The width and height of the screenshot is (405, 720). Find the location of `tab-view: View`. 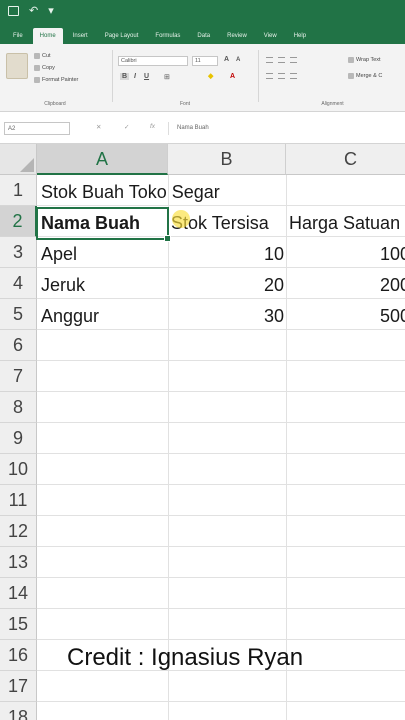

tab-view: View is located at coordinates (270, 36).